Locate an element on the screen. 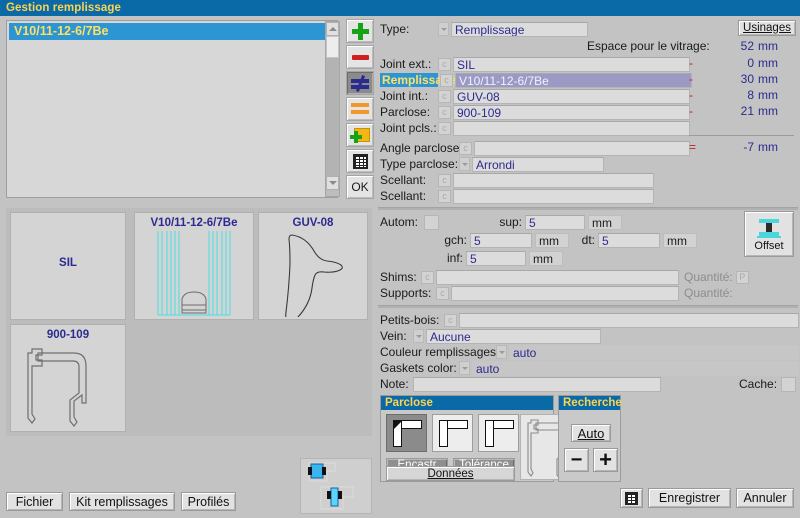  supports-checkbox: c is located at coordinates (442, 293).